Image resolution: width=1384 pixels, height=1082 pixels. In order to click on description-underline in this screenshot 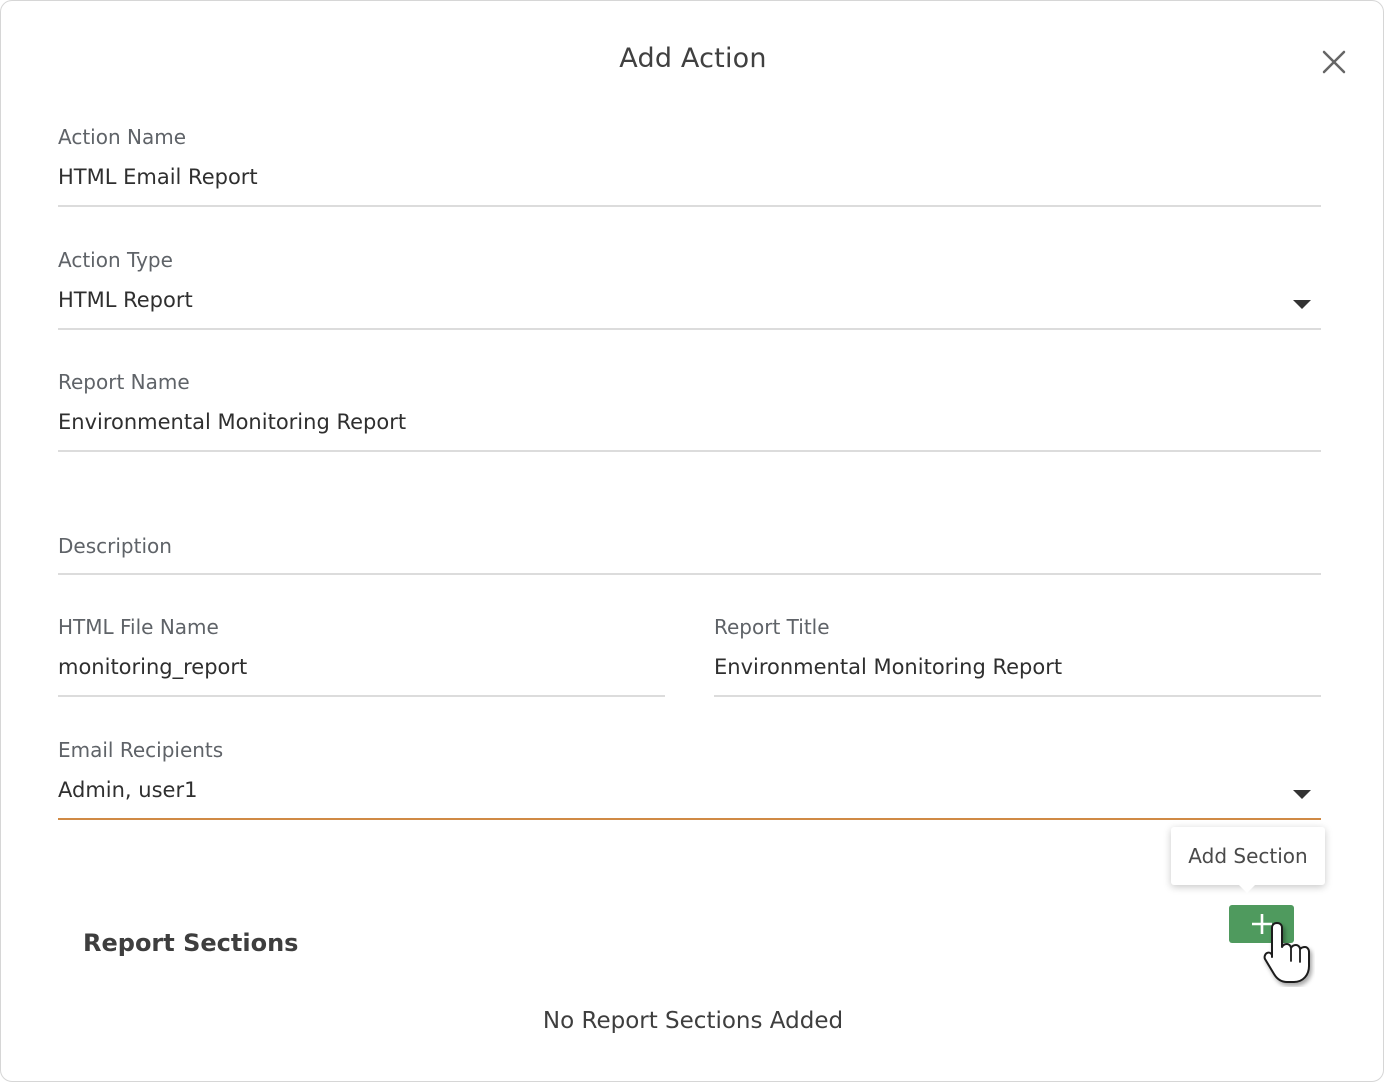, I will do `click(689, 574)`.